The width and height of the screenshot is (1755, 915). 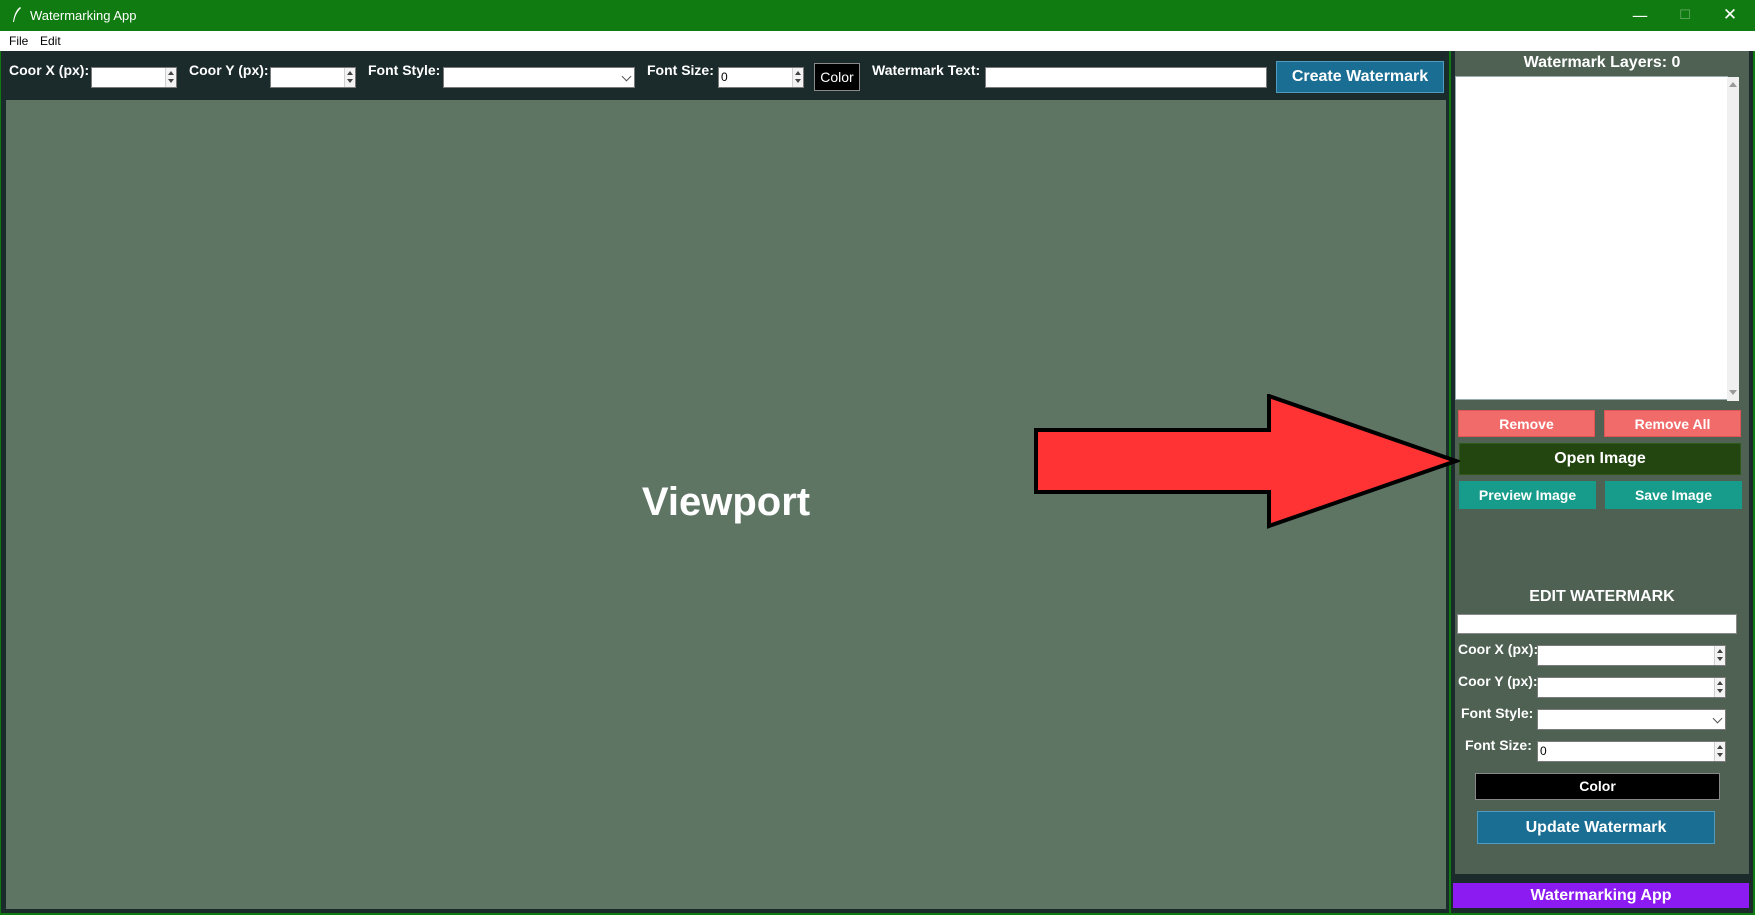 I want to click on edit-coor-x-label: Coor X (px):, so click(x=1498, y=649).